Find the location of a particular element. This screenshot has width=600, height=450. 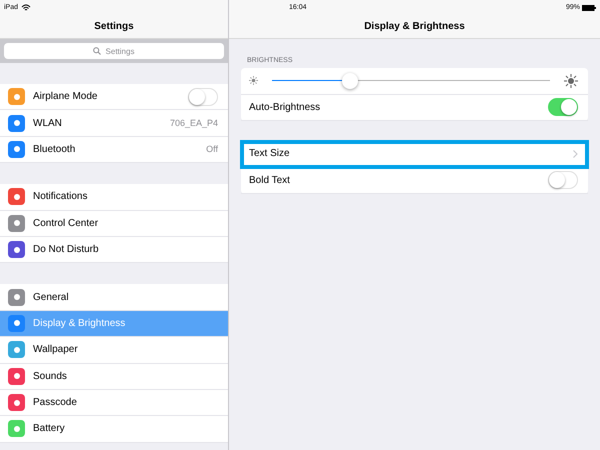

settings-item: Passcode is located at coordinates (114, 403).